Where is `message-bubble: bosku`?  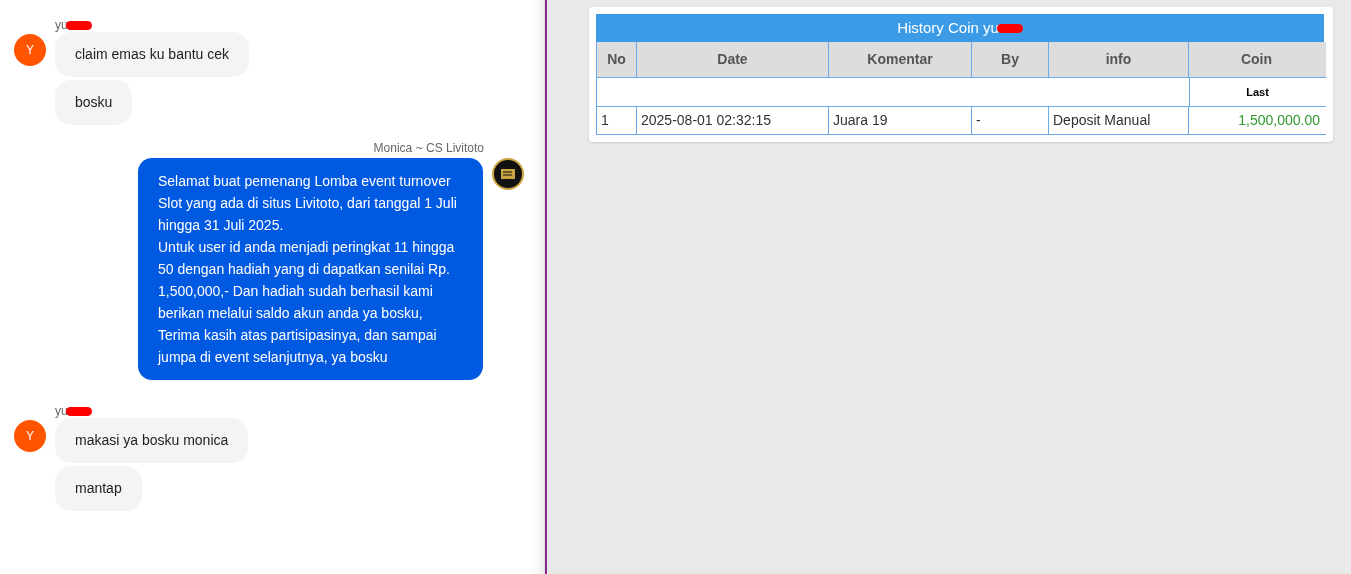 message-bubble: bosku is located at coordinates (94, 102).